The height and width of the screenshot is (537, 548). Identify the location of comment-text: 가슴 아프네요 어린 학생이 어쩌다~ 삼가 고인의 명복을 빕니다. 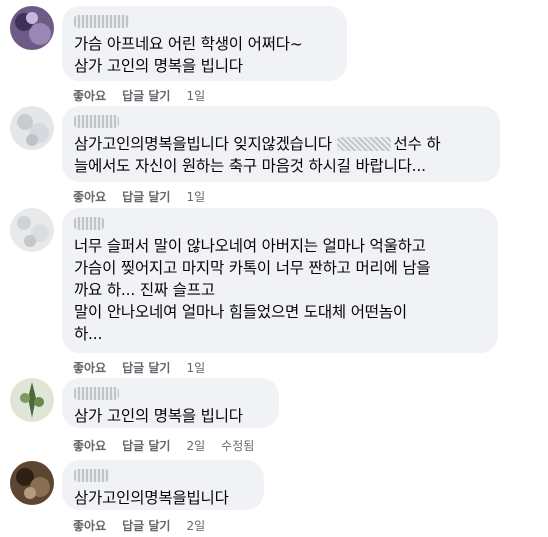
(188, 55).